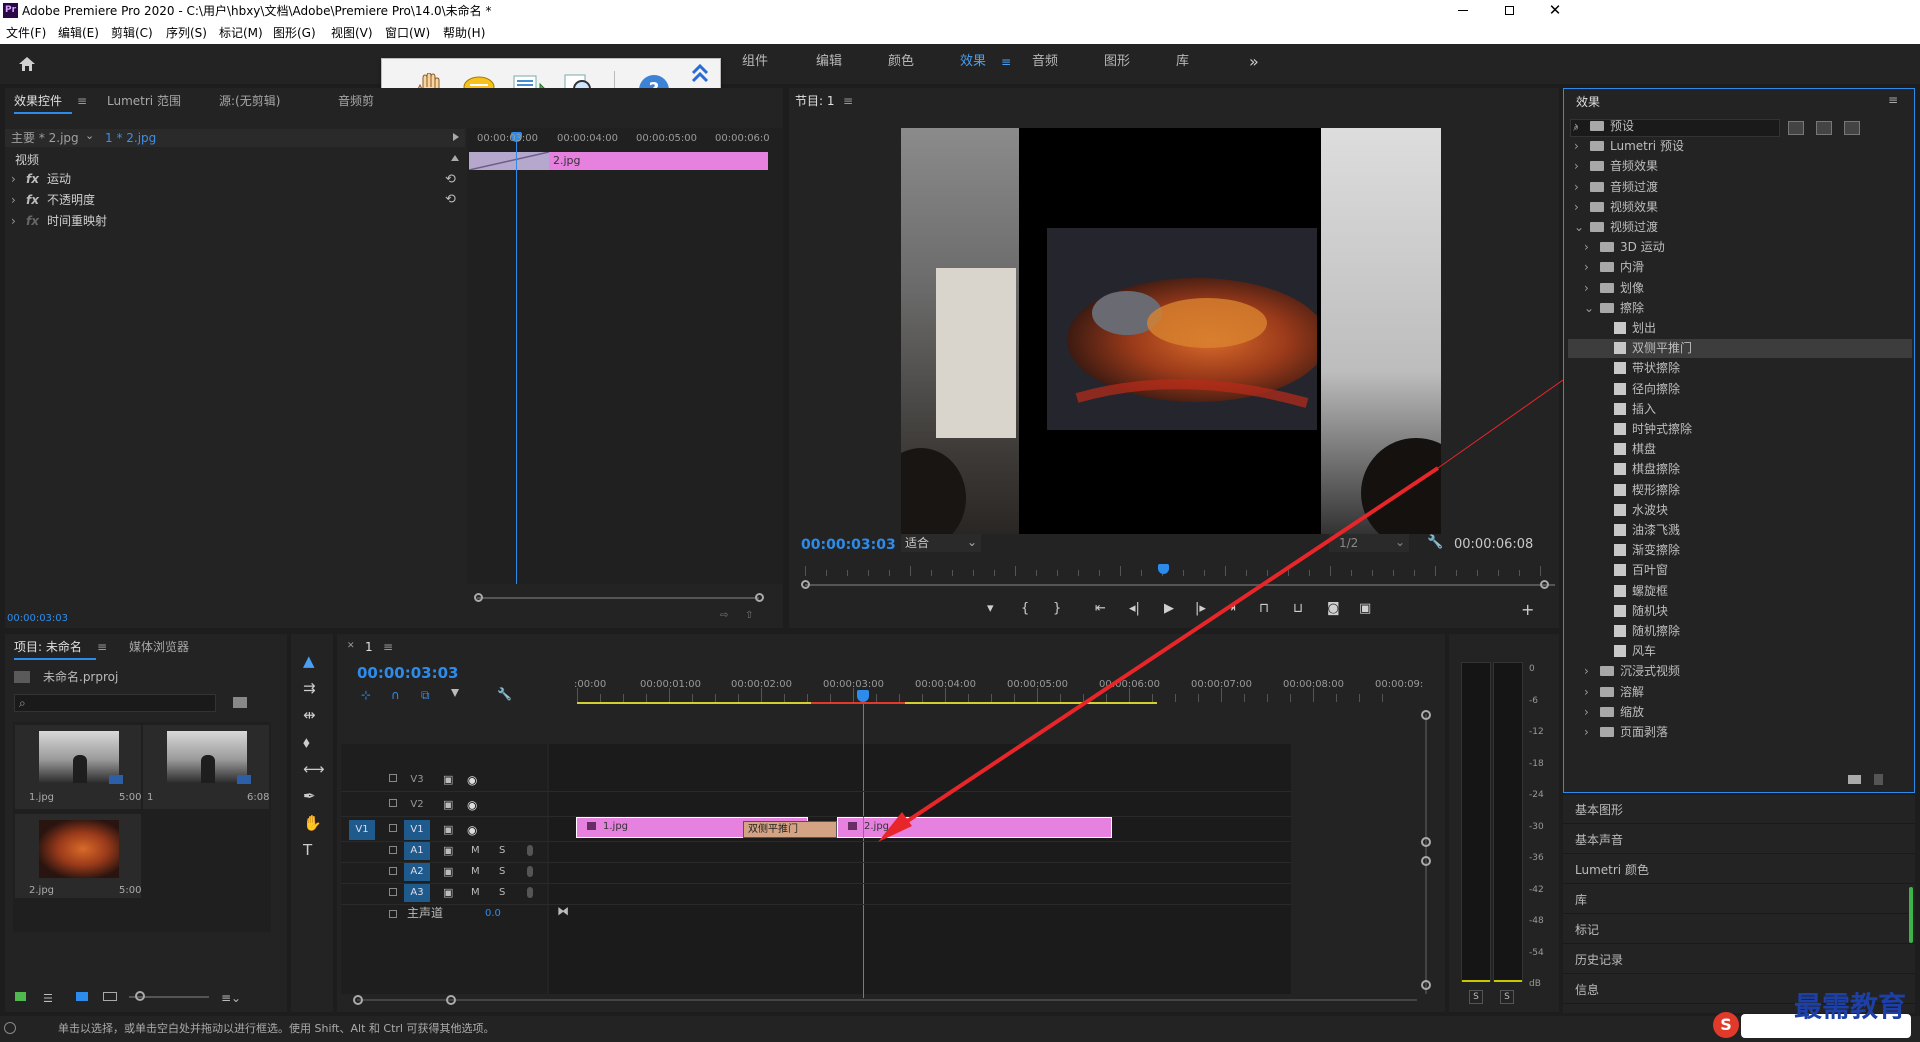  Describe the element at coordinates (307, 850) in the screenshot. I see `type-tool-icon: T` at that location.